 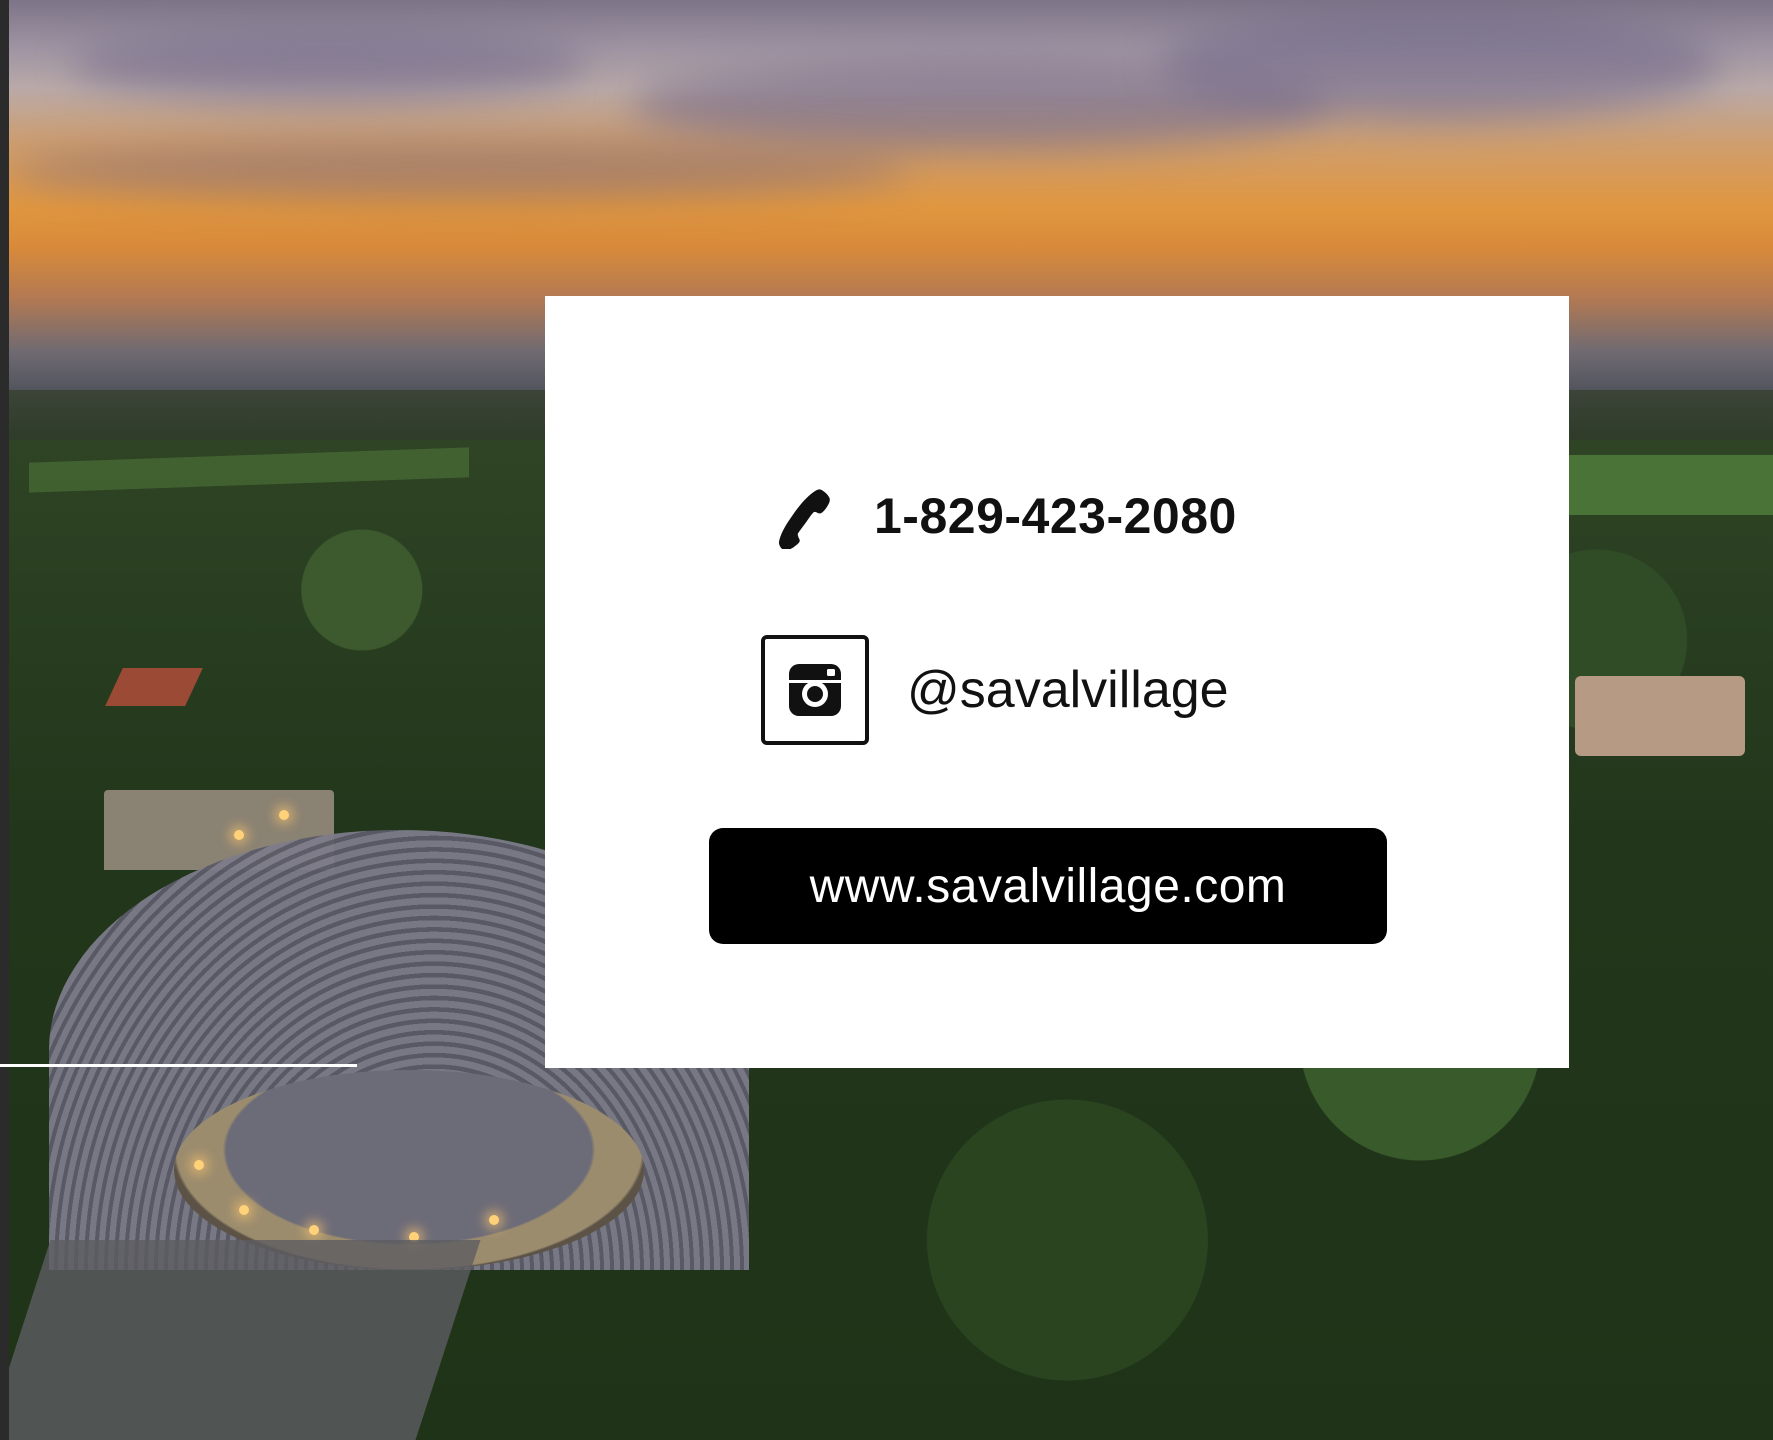 What do you see at coordinates (1671, 485) in the screenshot?
I see `golf-course-right` at bounding box center [1671, 485].